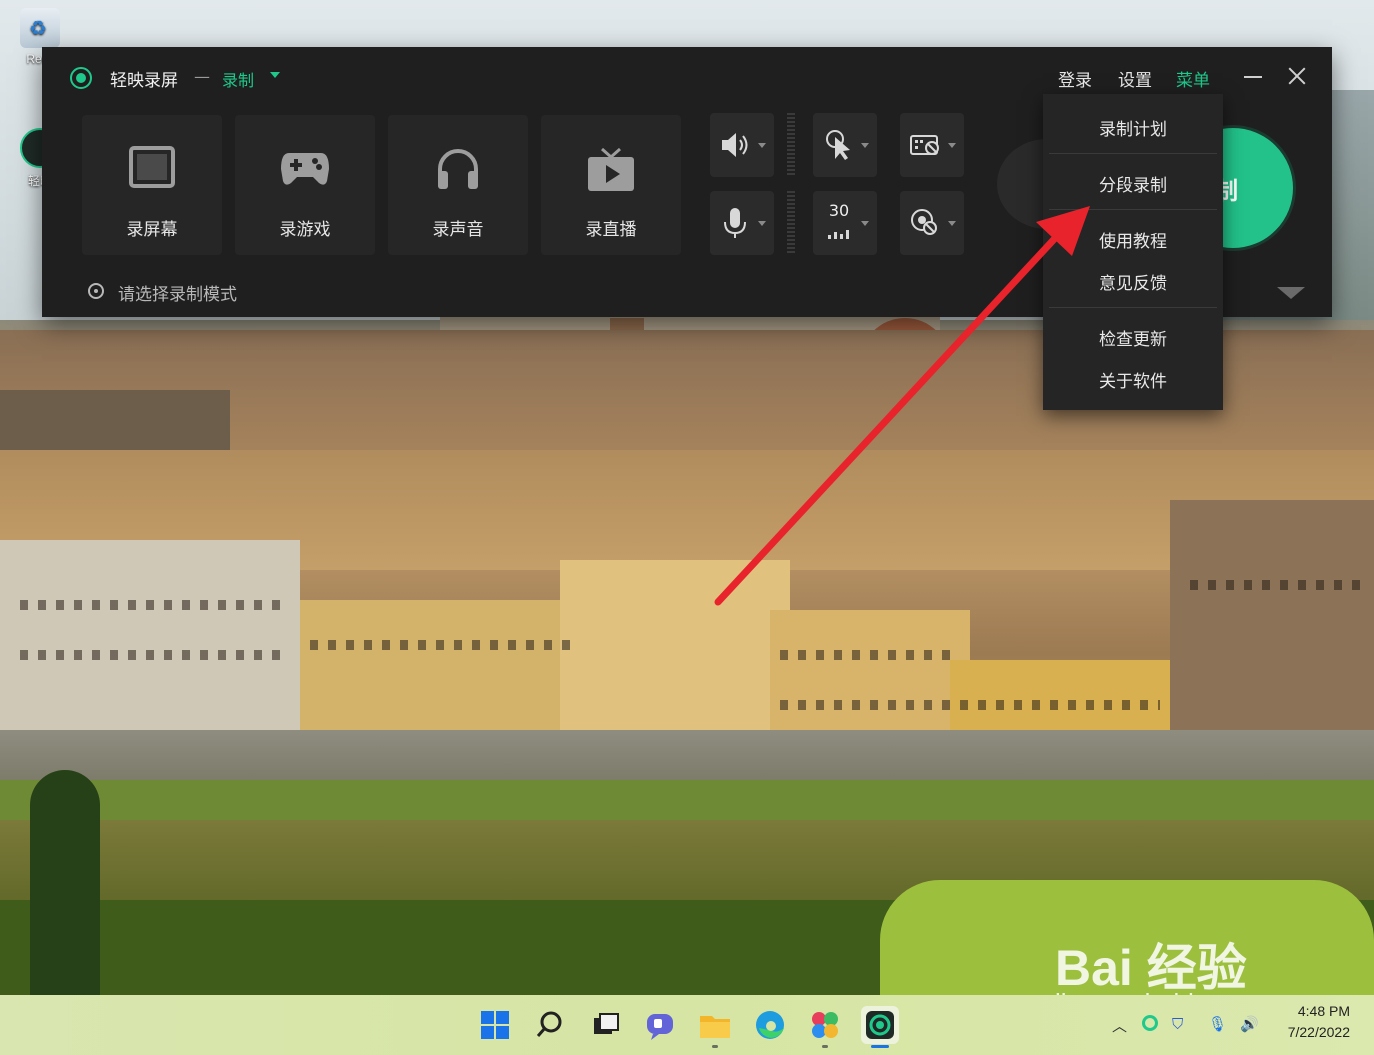  Describe the element at coordinates (770, 1025) in the screenshot. I see `edge-browser-icon` at that location.